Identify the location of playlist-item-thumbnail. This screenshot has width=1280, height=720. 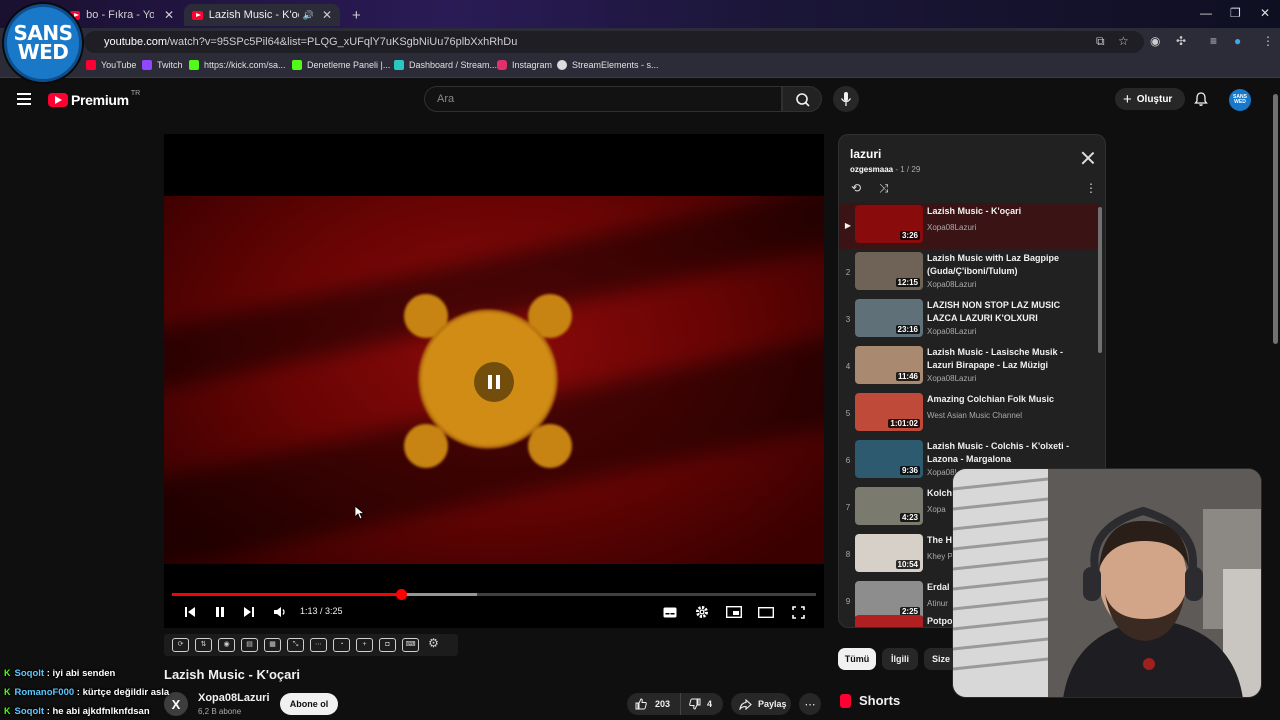
(889, 621).